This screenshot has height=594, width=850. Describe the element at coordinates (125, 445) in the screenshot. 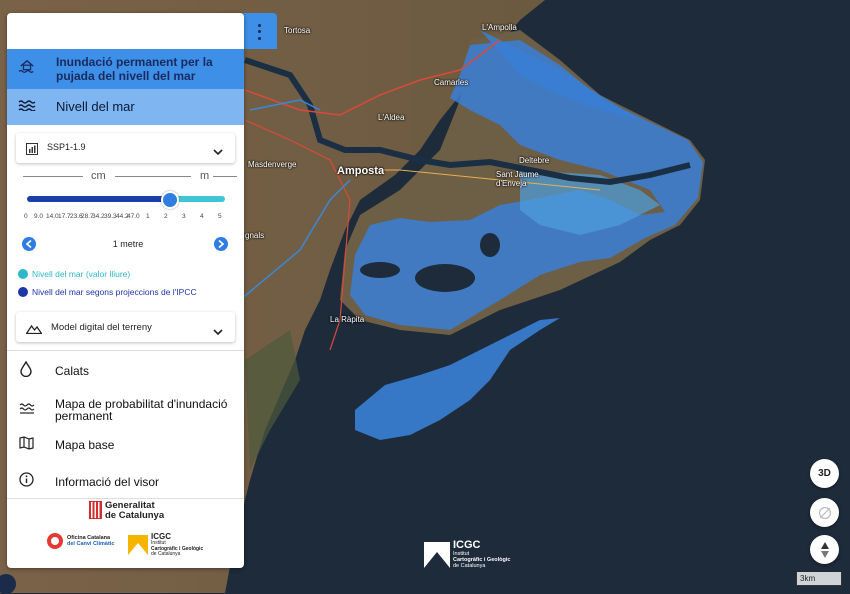

I see `menu-base-map: Mapa base` at that location.